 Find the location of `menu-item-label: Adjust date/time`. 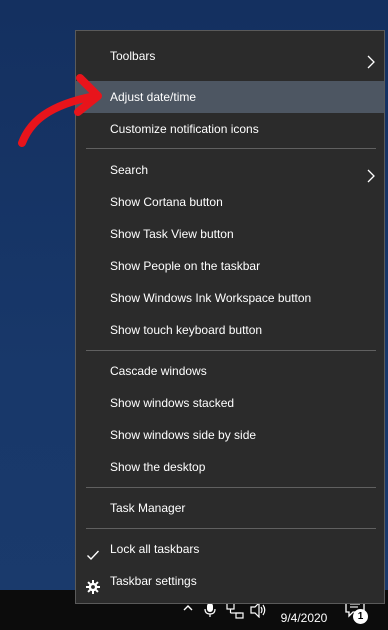

menu-item-label: Adjust date/time is located at coordinates (153, 97).